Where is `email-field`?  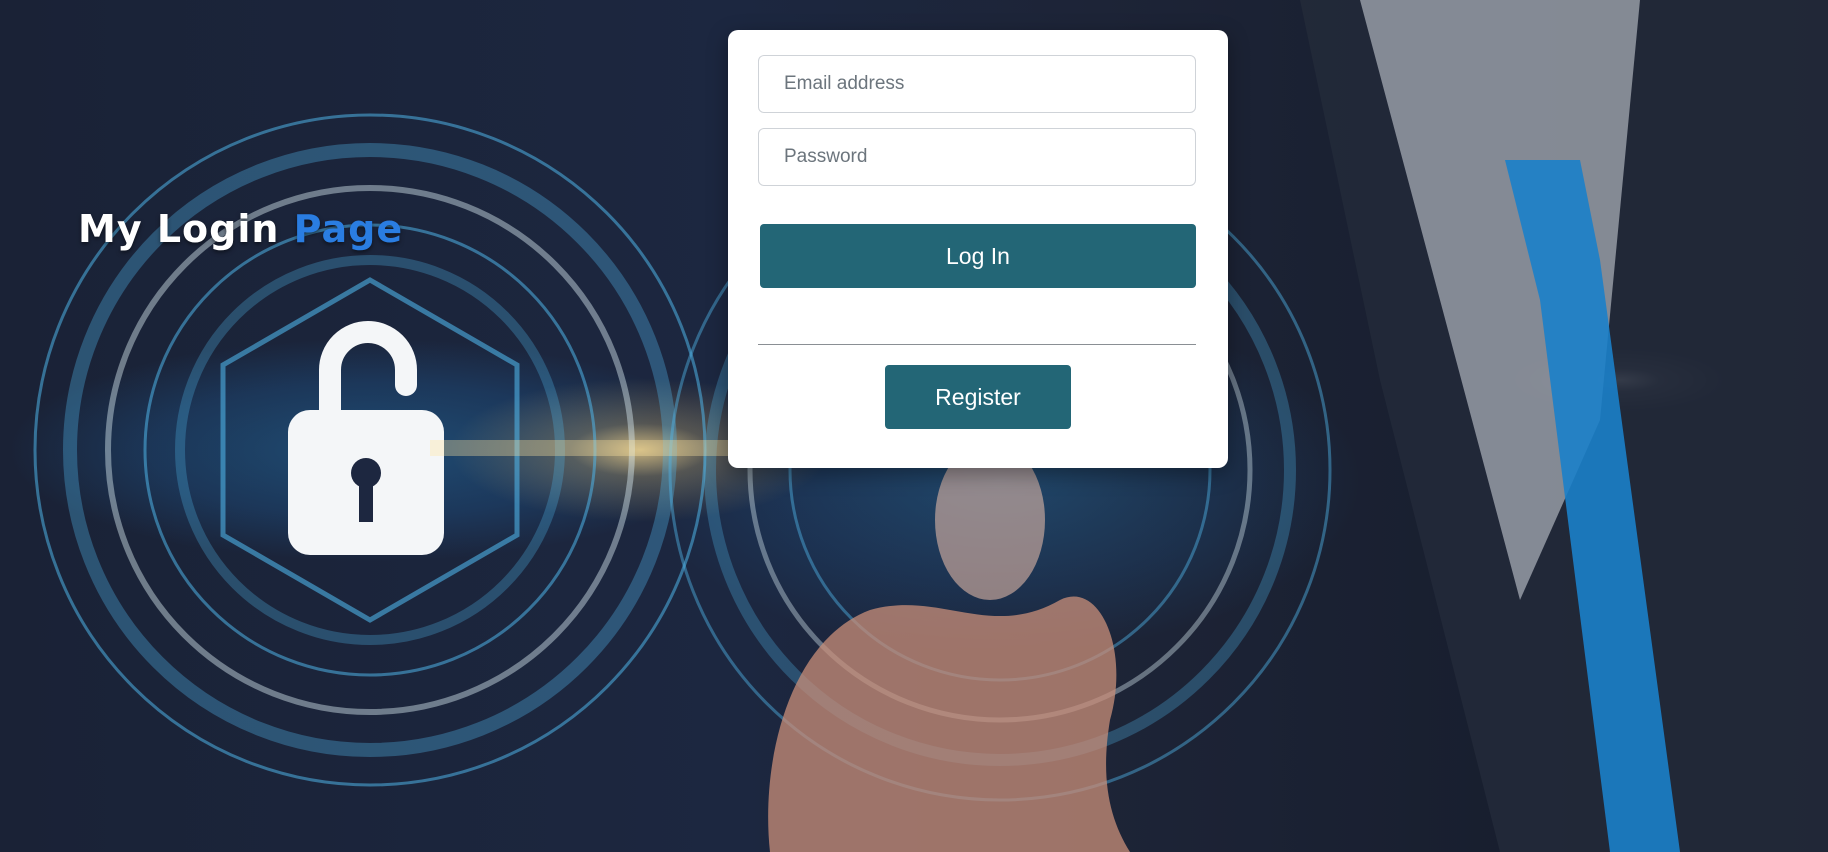
email-field is located at coordinates (977, 84).